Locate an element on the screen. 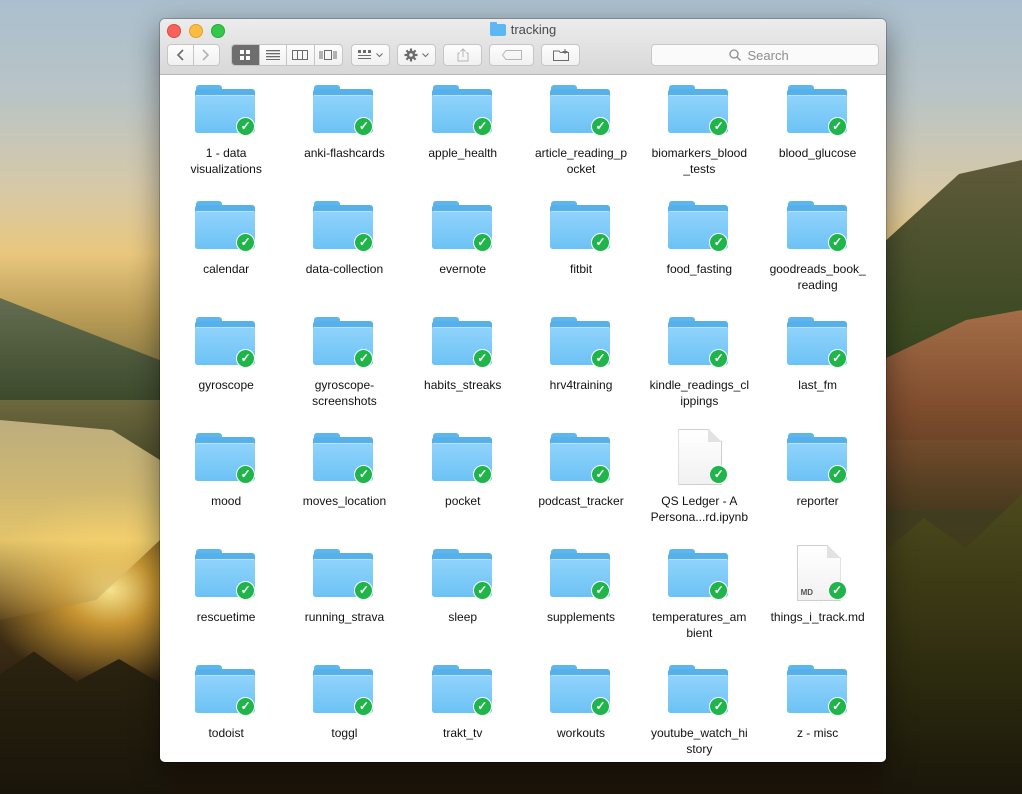 Image resolution: width=1022 pixels, height=794 pixels. folder-icon is located at coordinates (497, 28).